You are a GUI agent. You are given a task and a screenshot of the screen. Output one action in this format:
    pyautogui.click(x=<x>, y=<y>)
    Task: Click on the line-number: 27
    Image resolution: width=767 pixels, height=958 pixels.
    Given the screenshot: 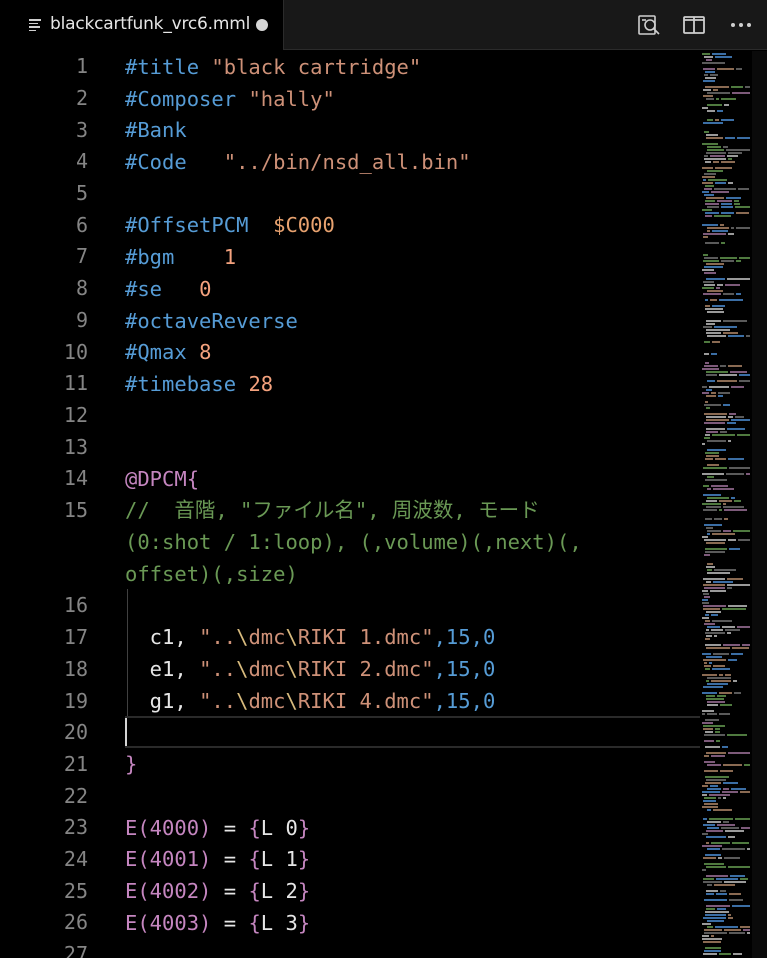 What is the action you would take?
    pyautogui.click(x=75, y=950)
    